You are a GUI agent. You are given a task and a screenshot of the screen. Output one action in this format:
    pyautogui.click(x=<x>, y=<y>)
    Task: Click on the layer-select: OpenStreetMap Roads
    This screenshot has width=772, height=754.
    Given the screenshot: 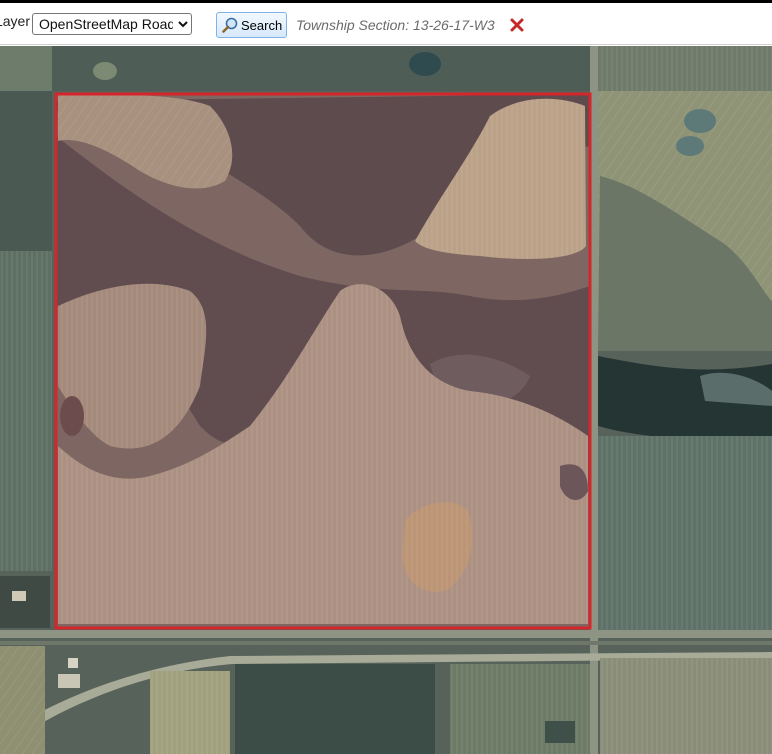 What is the action you would take?
    pyautogui.click(x=112, y=24)
    